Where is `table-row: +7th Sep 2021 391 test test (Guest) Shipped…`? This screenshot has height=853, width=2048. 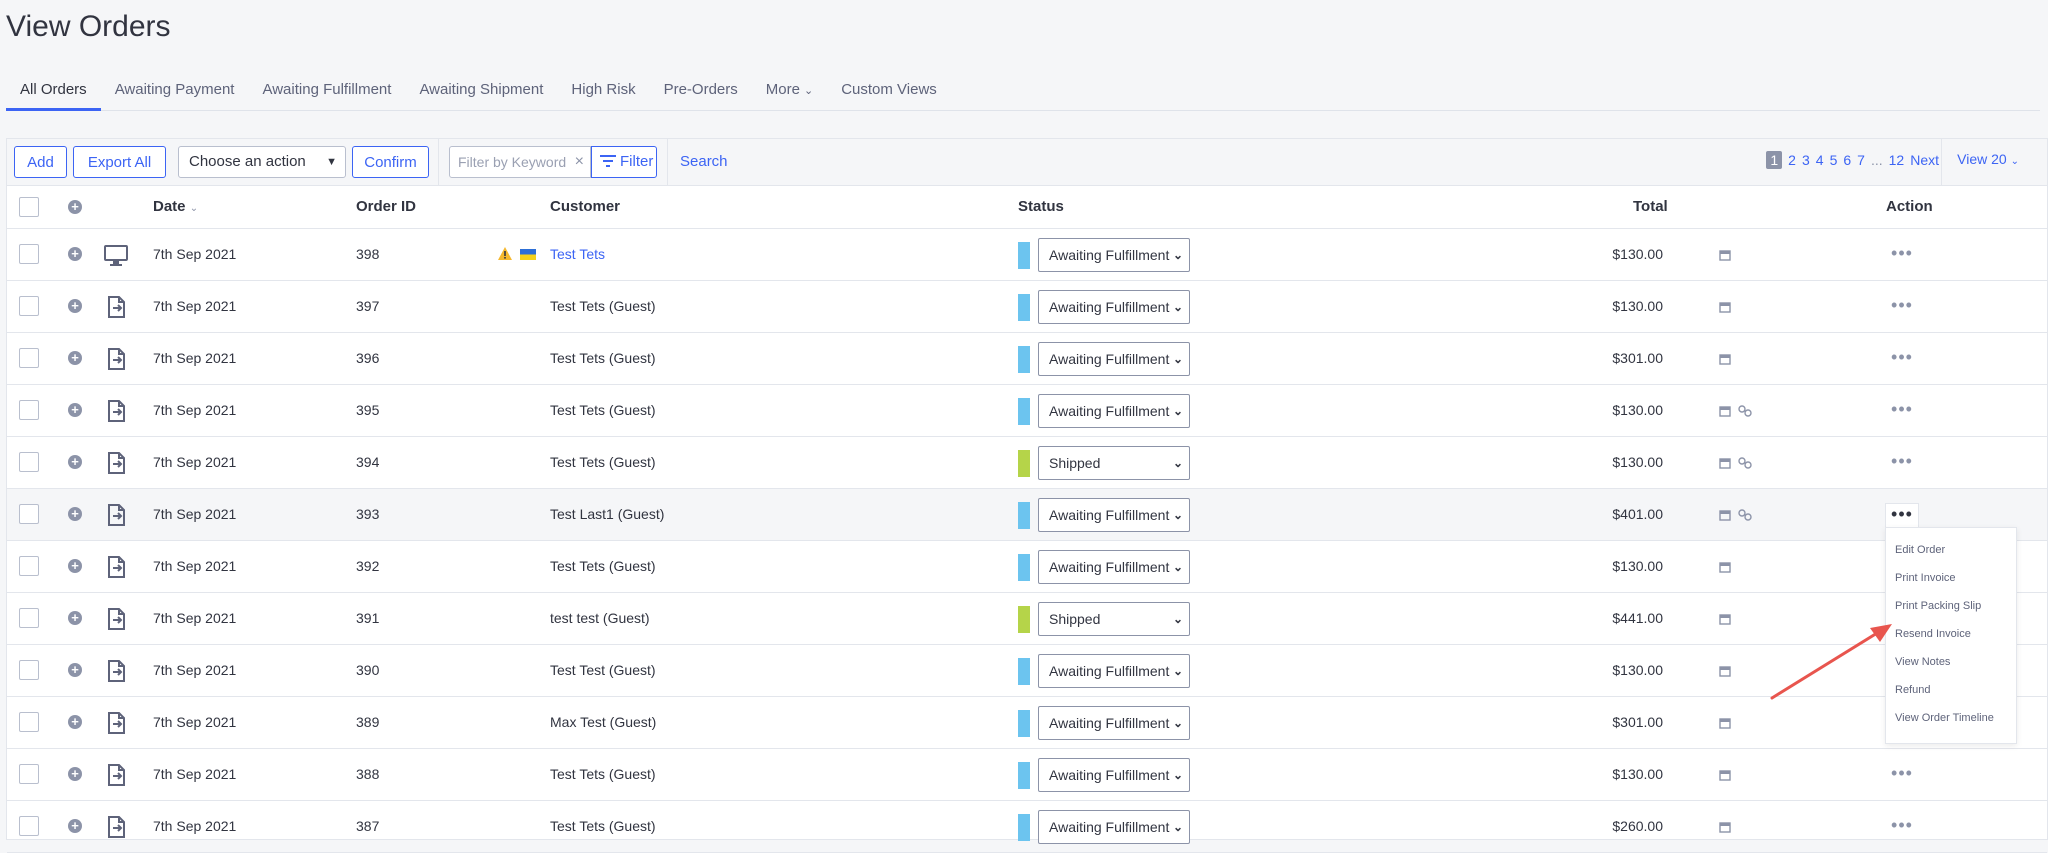
table-row: +7th Sep 2021 391 test test (Guest) Shipped… is located at coordinates (1027, 619).